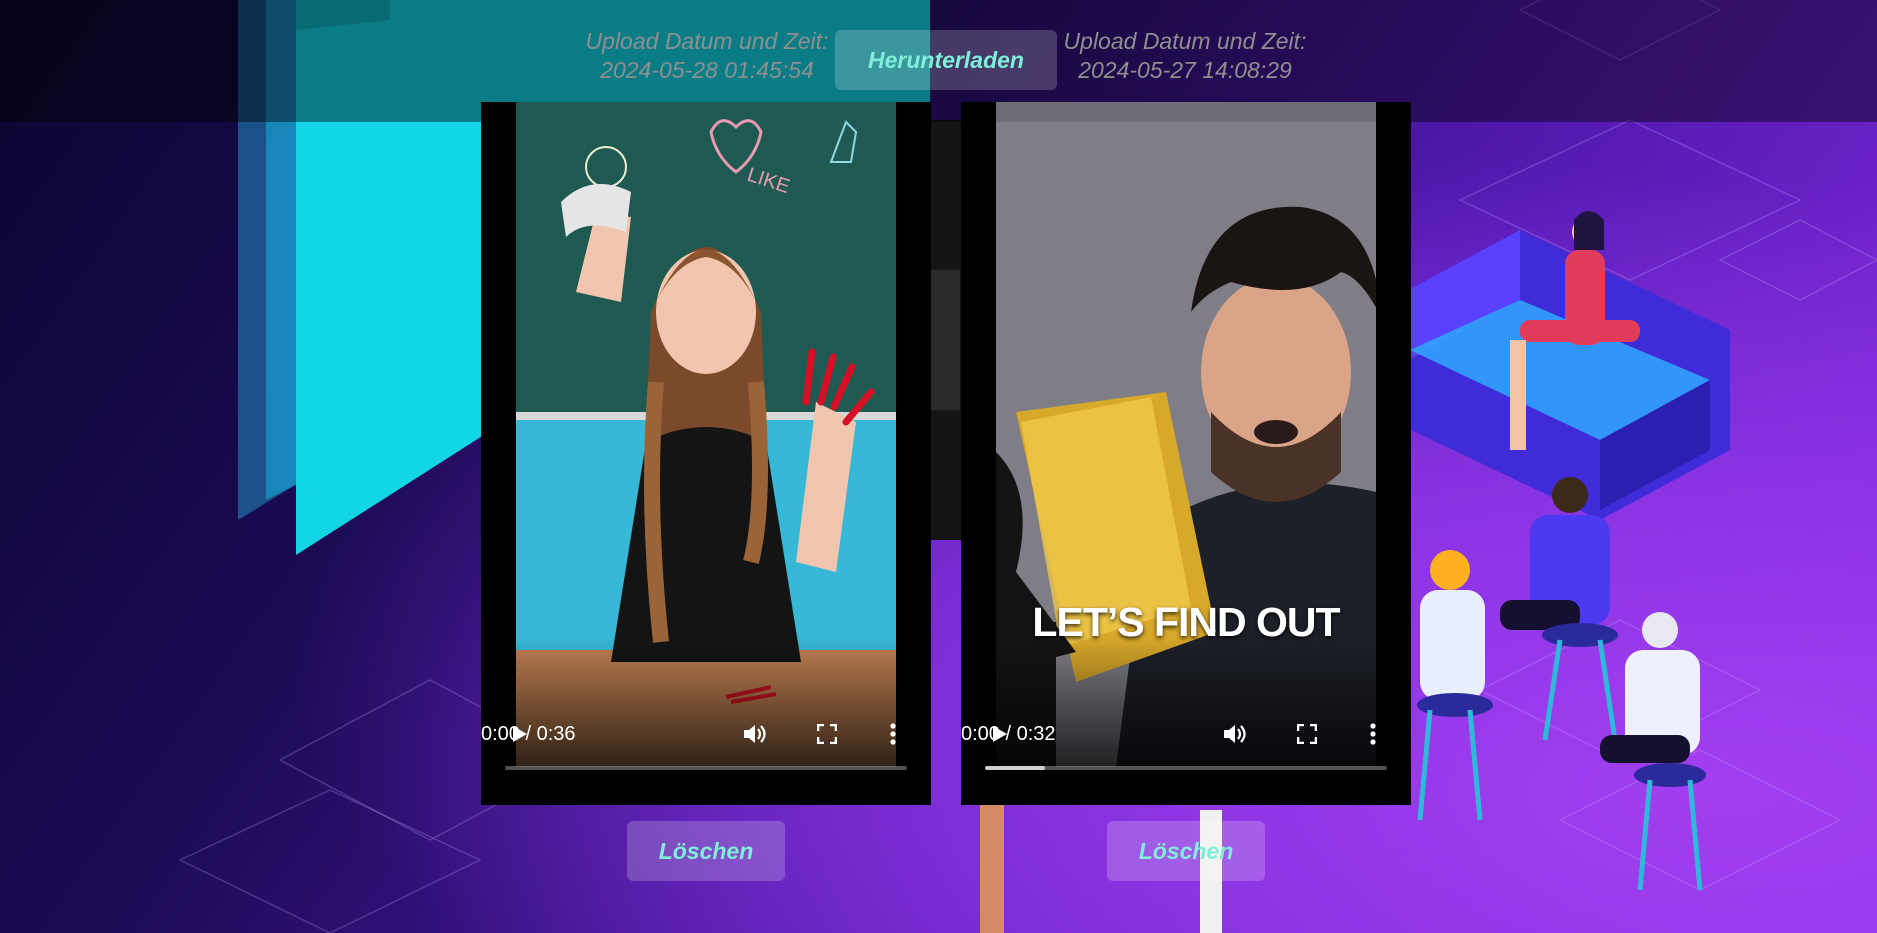  What do you see at coordinates (946, 60) in the screenshot?
I see `download-button: Herunterladen` at bounding box center [946, 60].